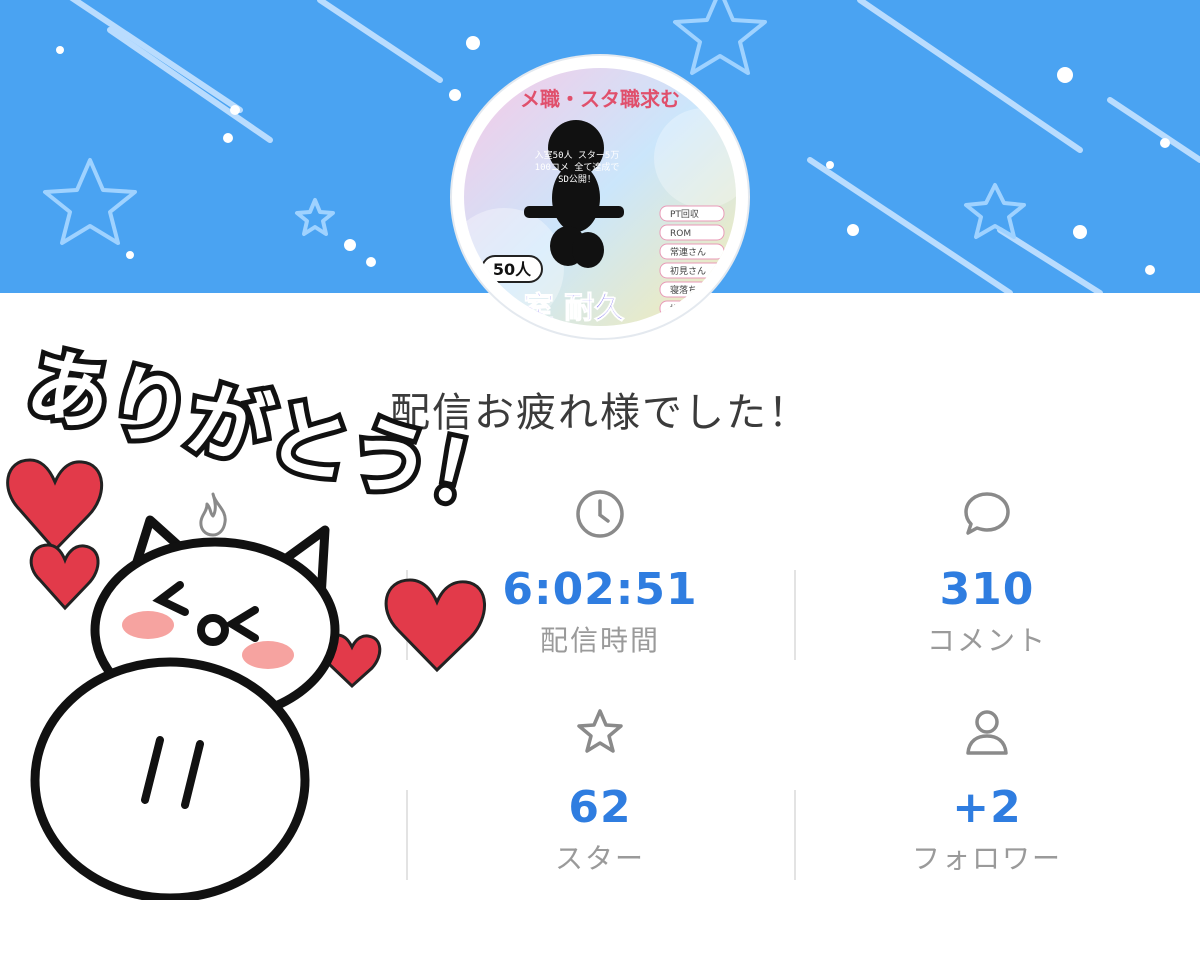  Describe the element at coordinates (679, 309) in the screenshot. I see `avatar-list-item: 推し` at that location.